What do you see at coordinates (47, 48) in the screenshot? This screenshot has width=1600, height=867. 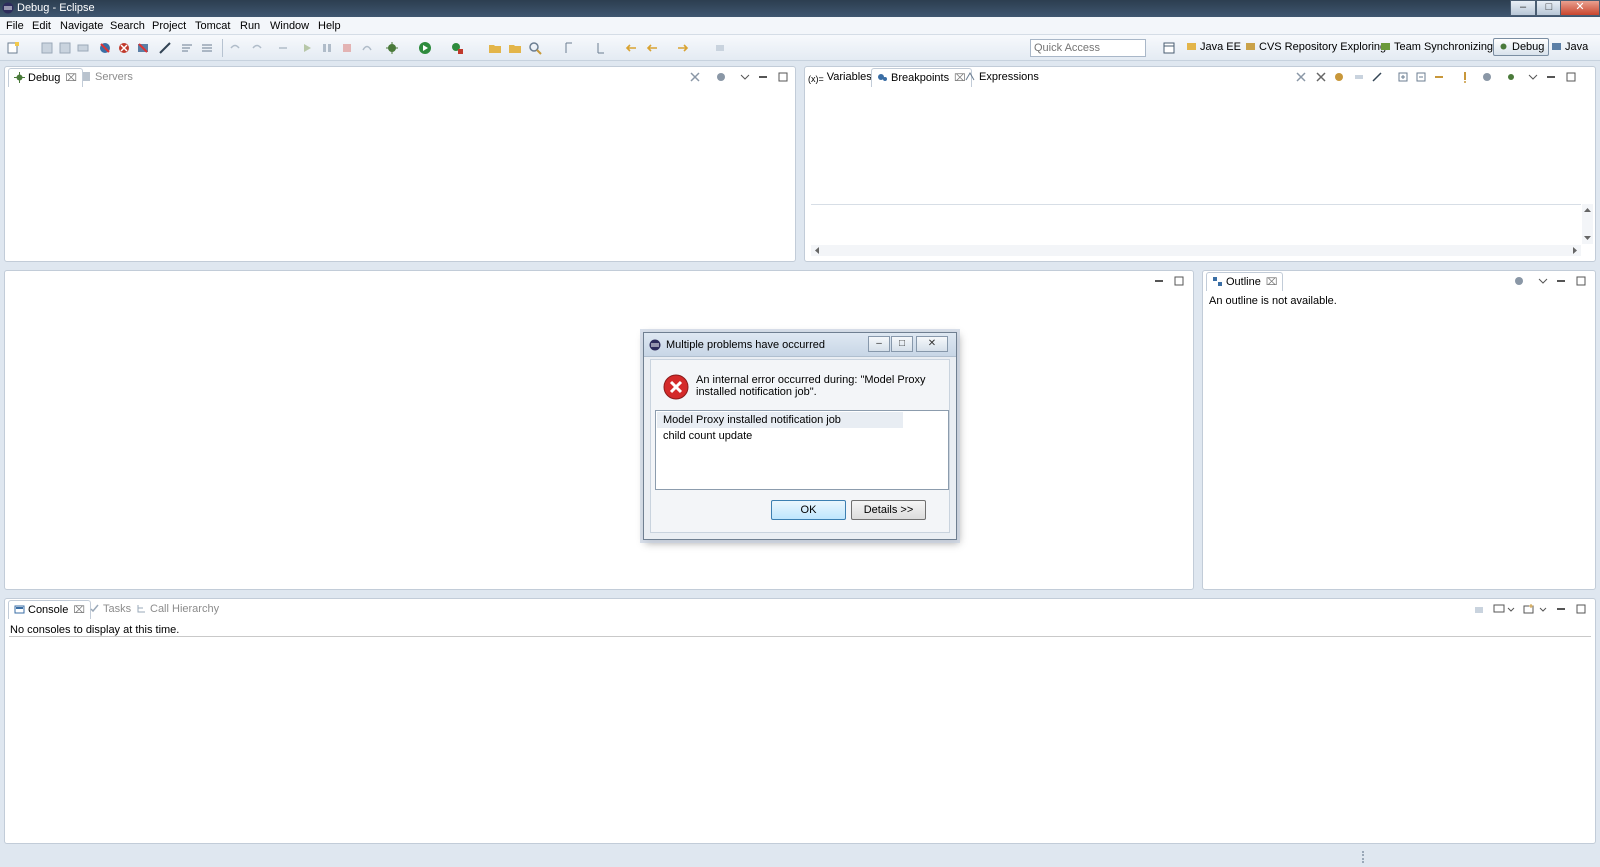 I see `save-icon` at bounding box center [47, 48].